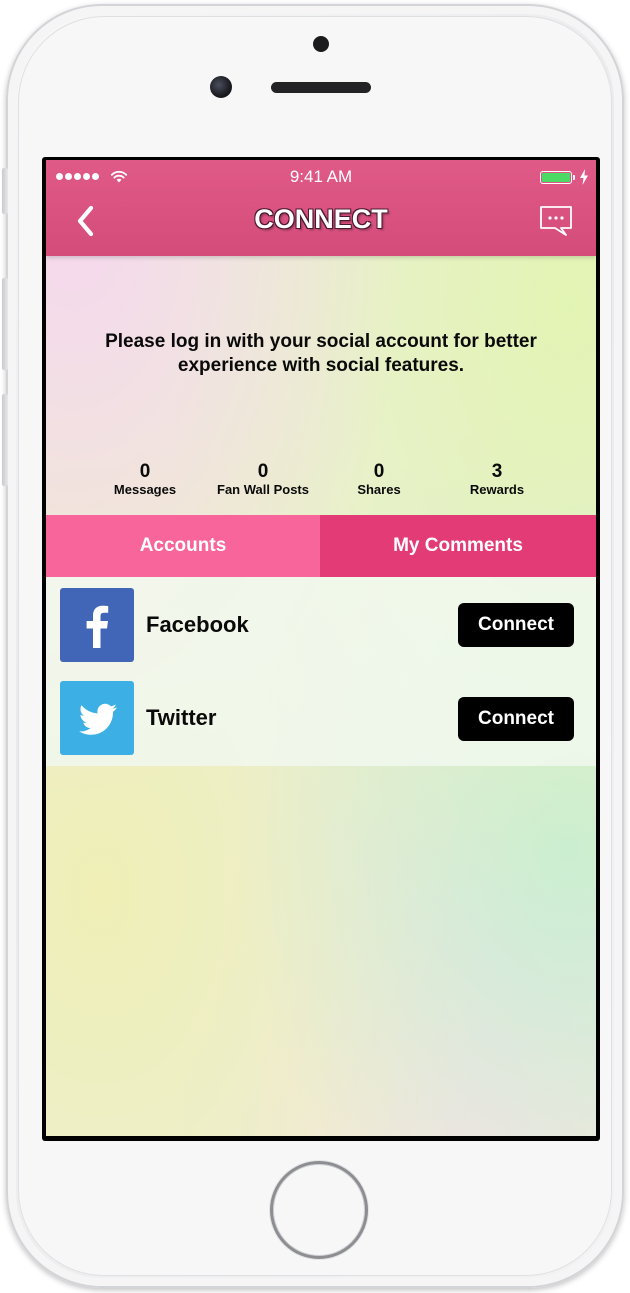 This screenshot has height=1293, width=630. Describe the element at coordinates (516, 719) in the screenshot. I see `twitter-connect-button: Connect` at that location.